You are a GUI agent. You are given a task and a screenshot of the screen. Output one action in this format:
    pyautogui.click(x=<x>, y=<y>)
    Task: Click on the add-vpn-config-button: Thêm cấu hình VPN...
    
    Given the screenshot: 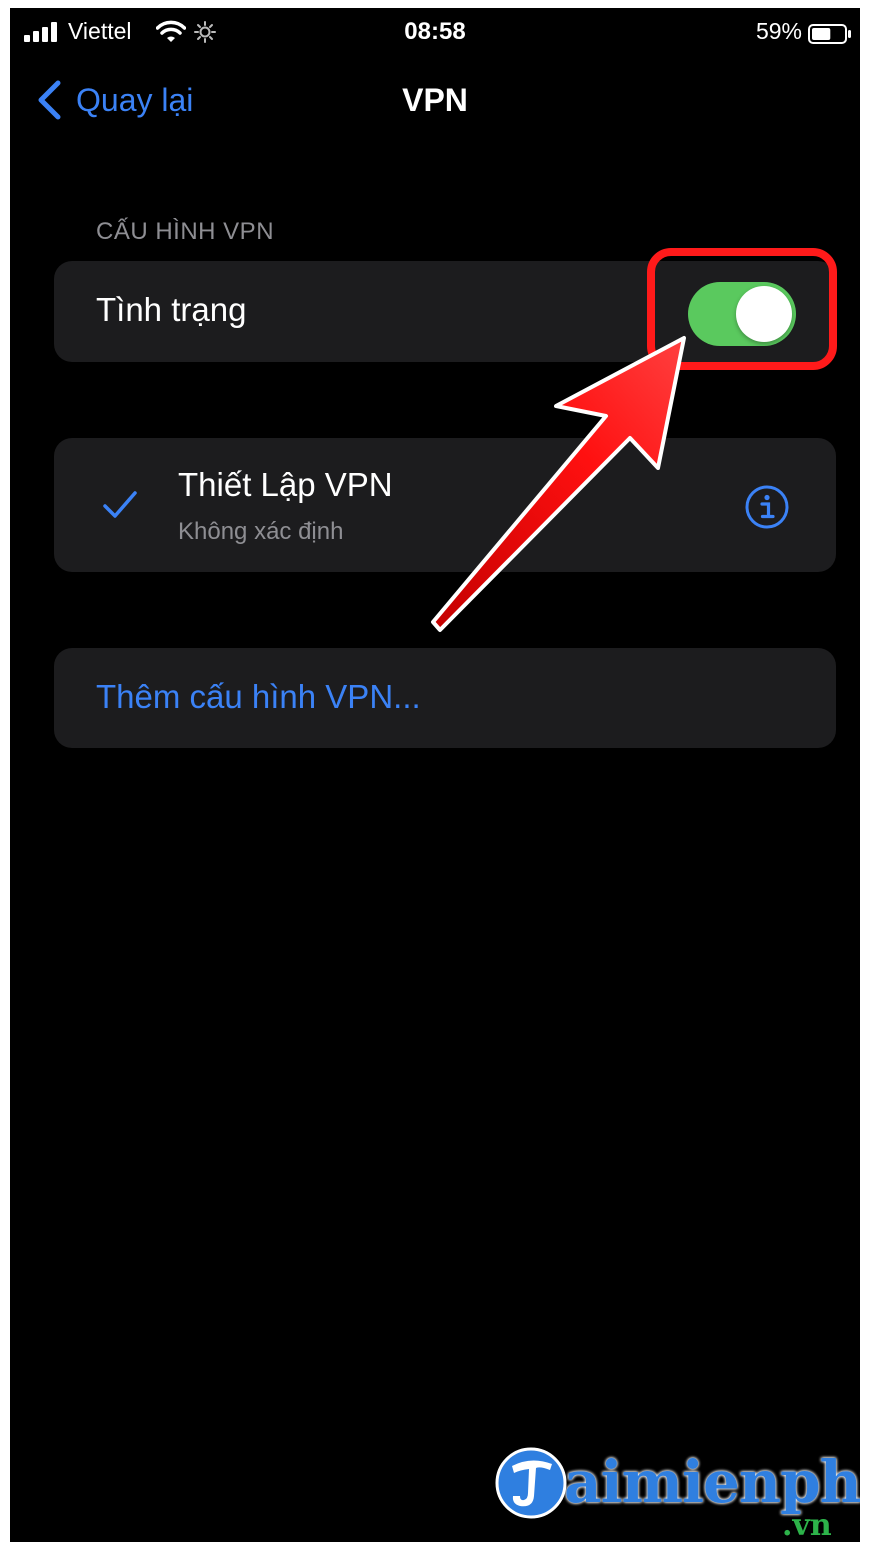 What is the action you would take?
    pyautogui.click(x=445, y=698)
    